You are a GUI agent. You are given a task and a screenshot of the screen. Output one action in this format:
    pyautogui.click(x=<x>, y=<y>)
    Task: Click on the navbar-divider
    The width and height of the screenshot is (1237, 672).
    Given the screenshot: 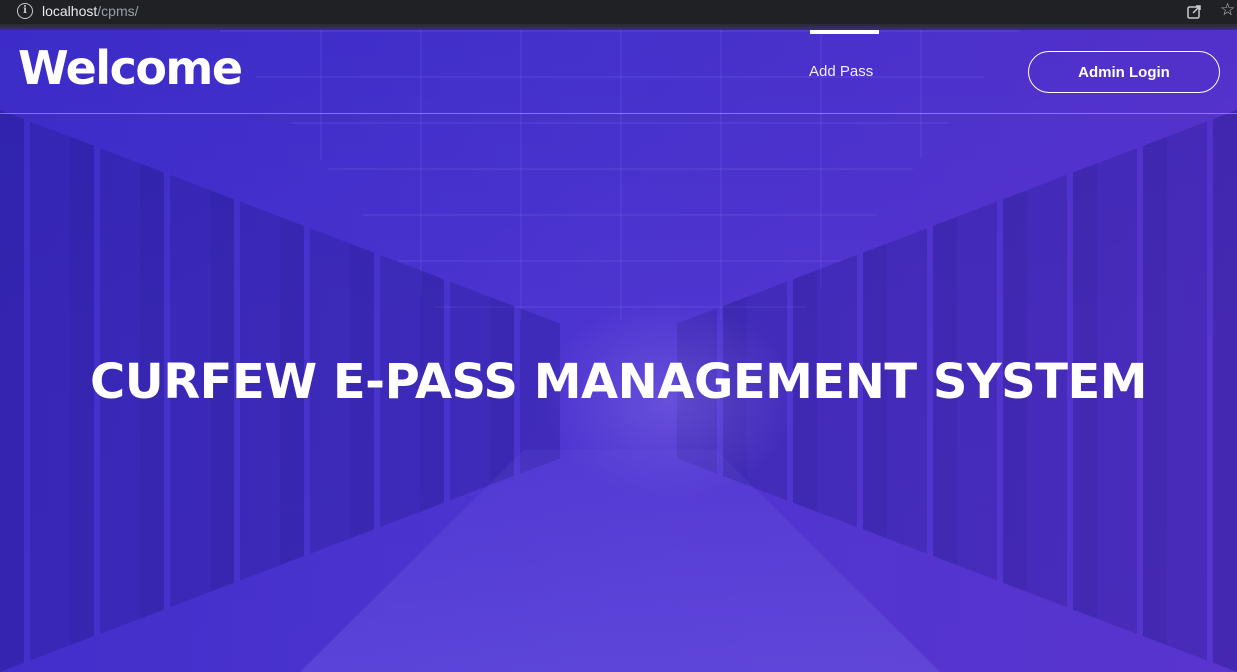 What is the action you would take?
    pyautogui.click(x=618, y=113)
    